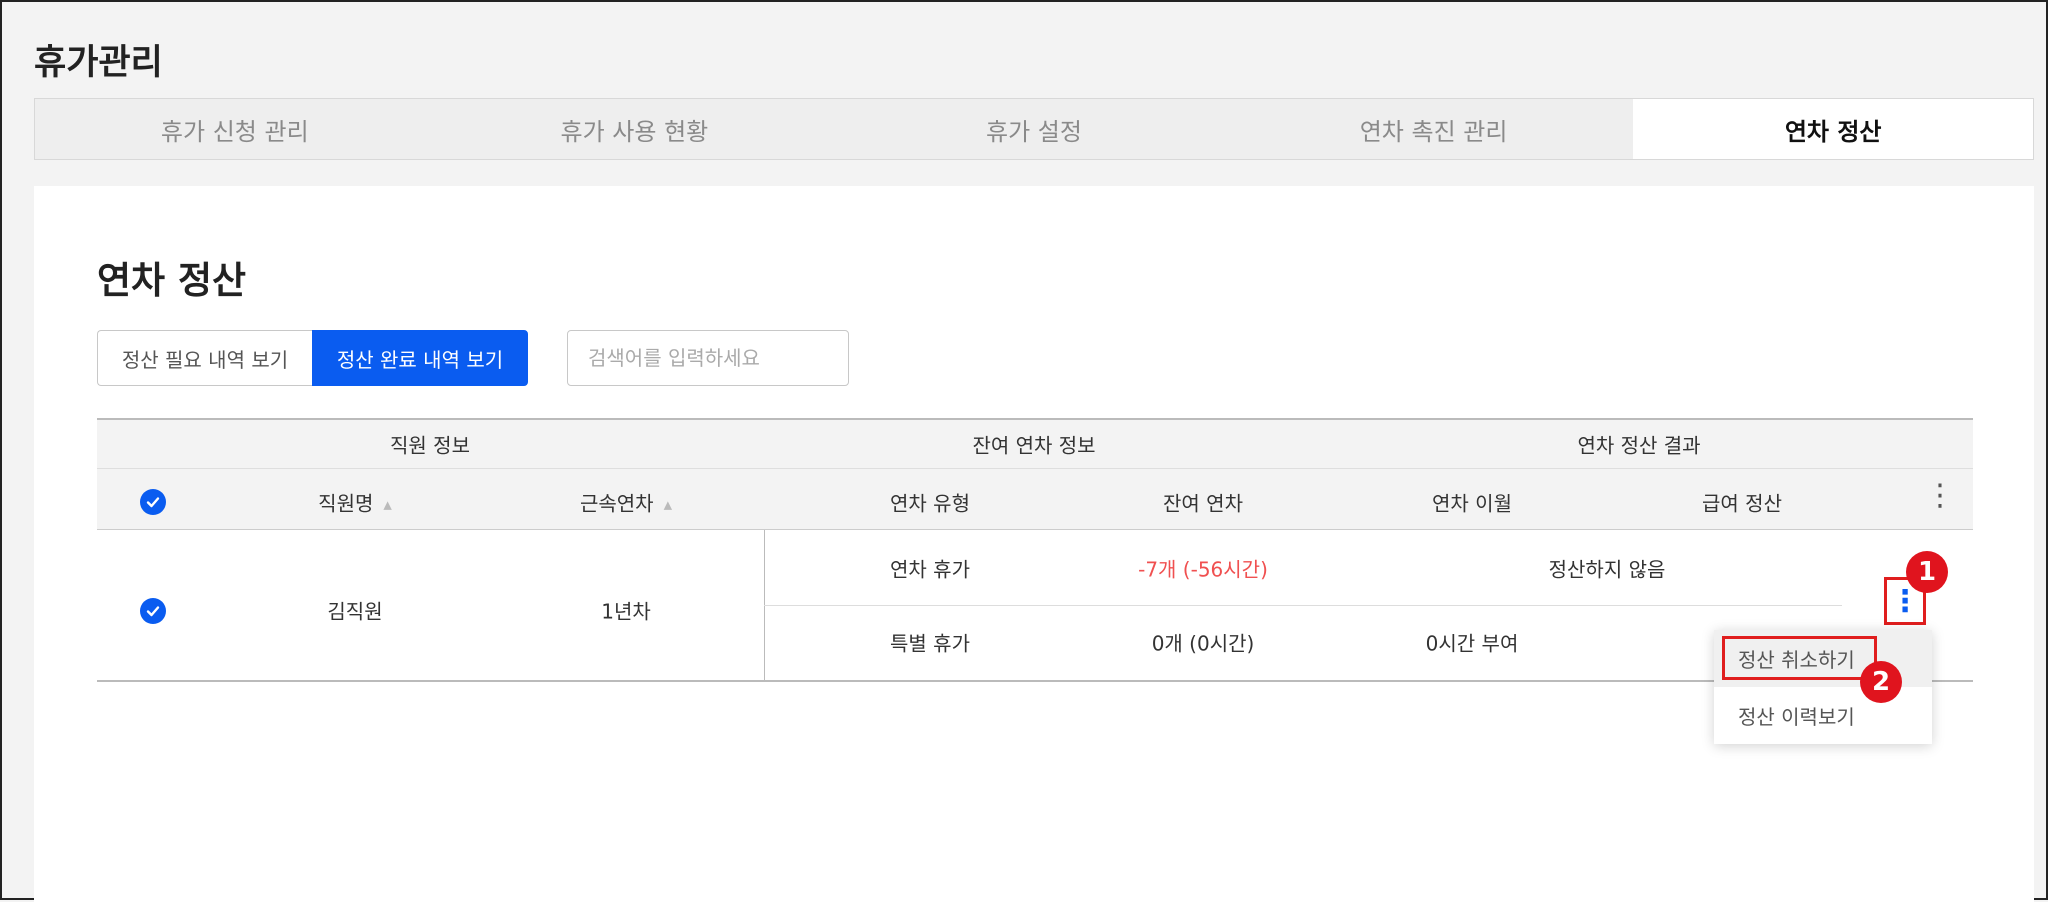 Image resolution: width=2048 pixels, height=902 pixels. What do you see at coordinates (1203, 569) in the screenshot?
I see `annual-remaining-leave-cell: -7개 (-56시간)` at bounding box center [1203, 569].